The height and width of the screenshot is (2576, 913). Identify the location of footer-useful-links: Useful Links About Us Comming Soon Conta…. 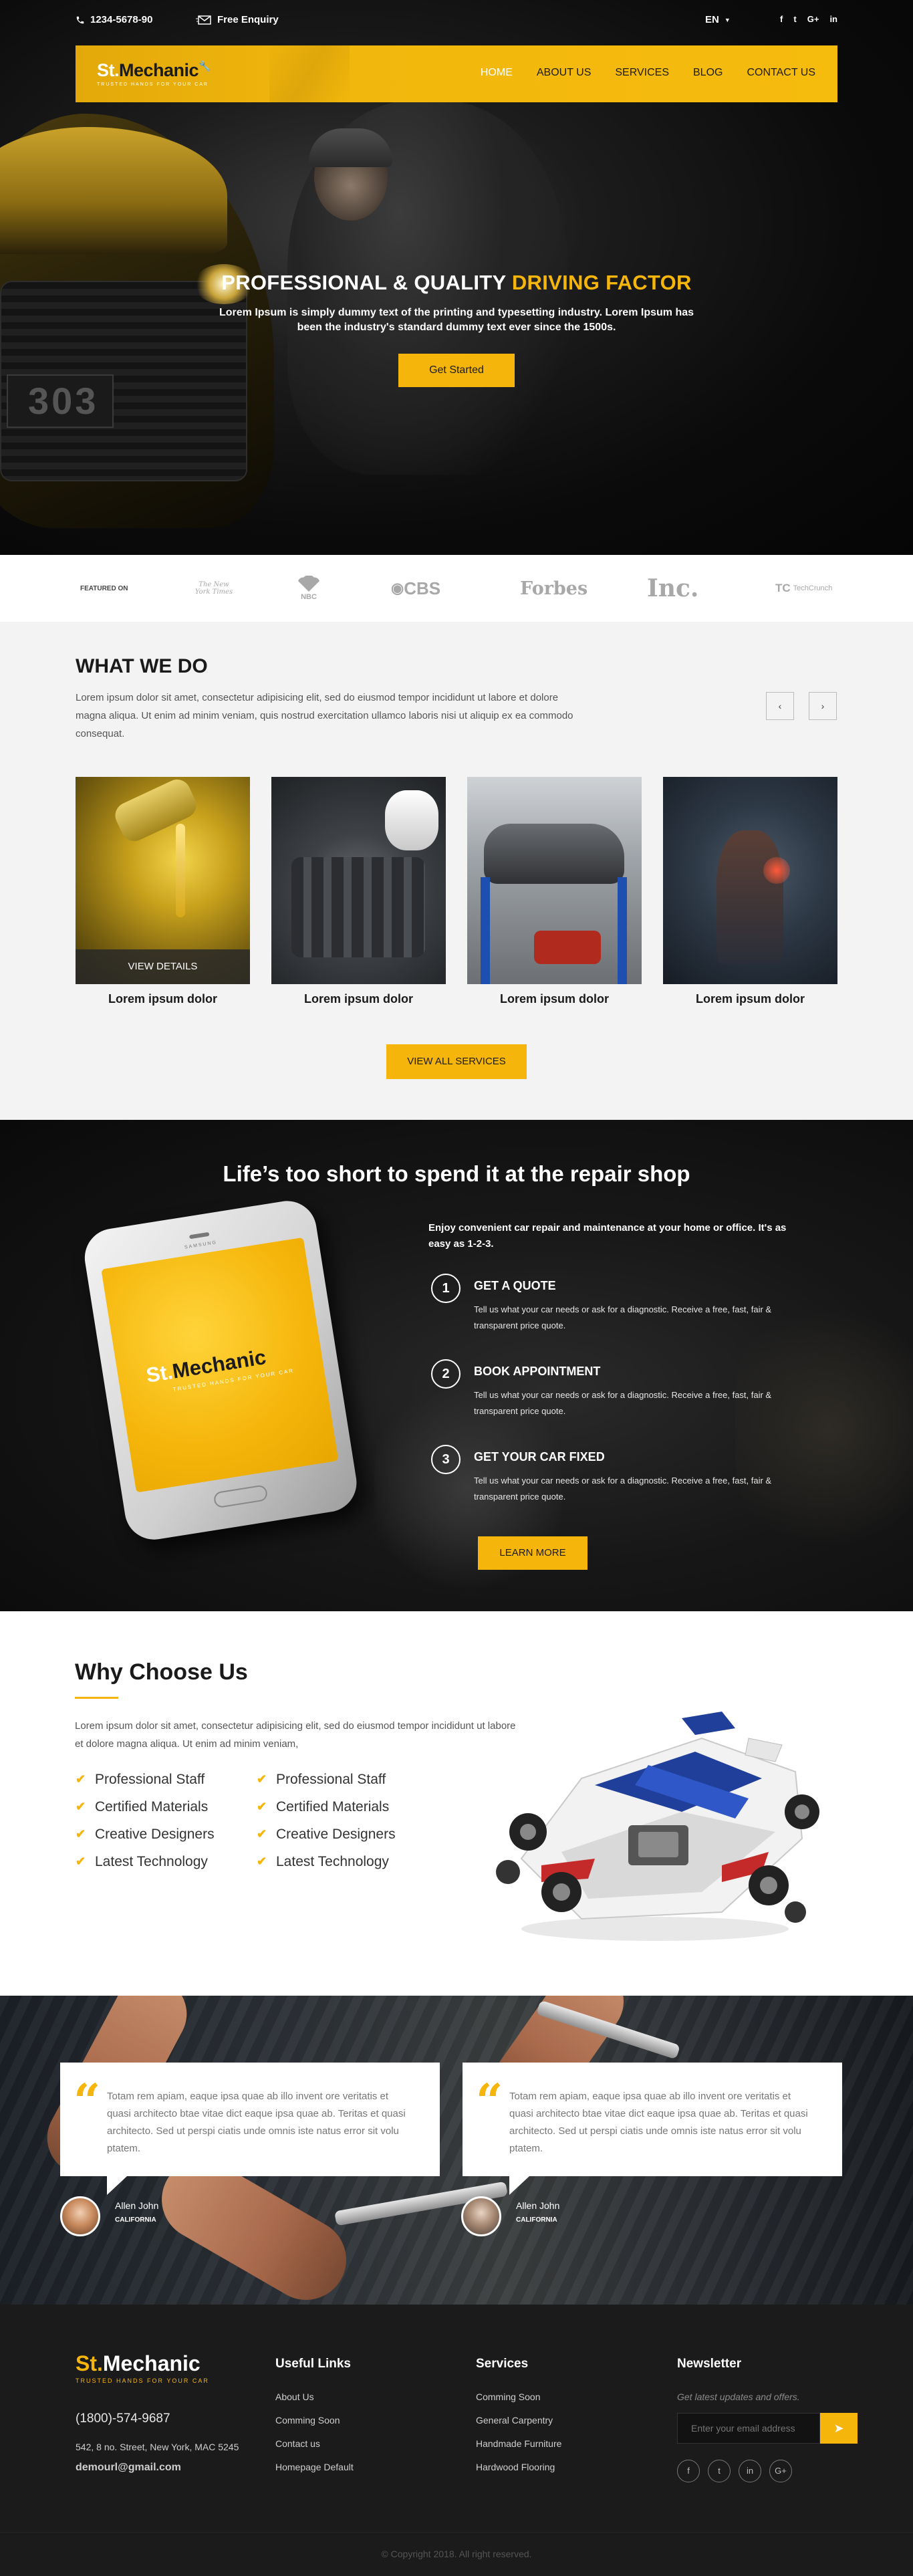
(314, 2421).